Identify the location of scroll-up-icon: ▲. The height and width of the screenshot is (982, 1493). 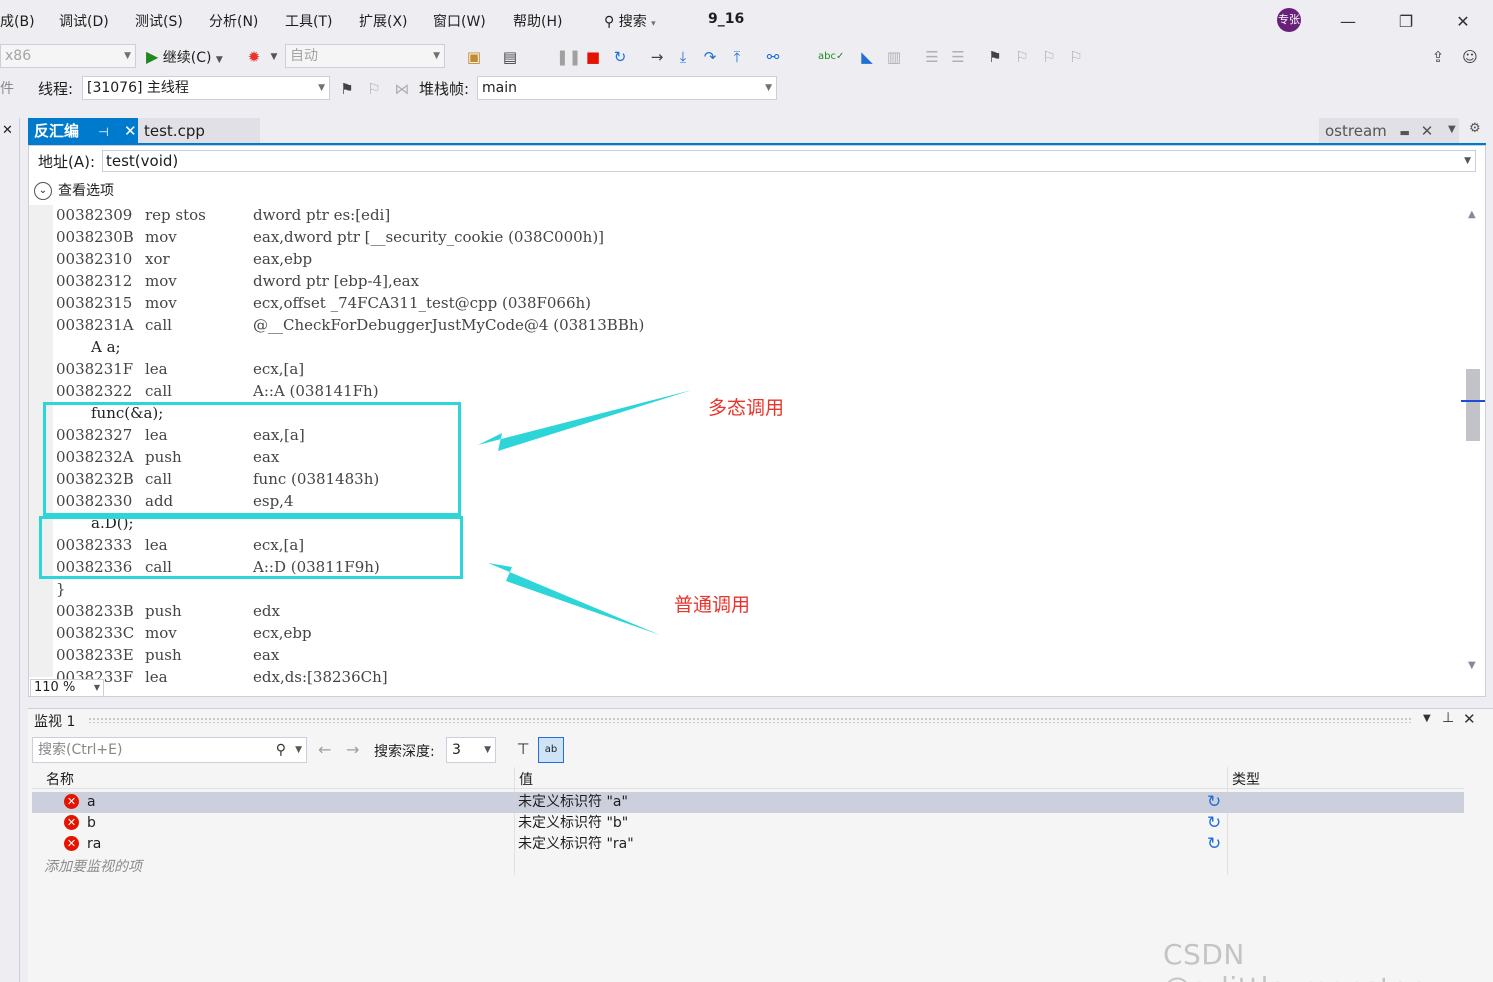
(1472, 214).